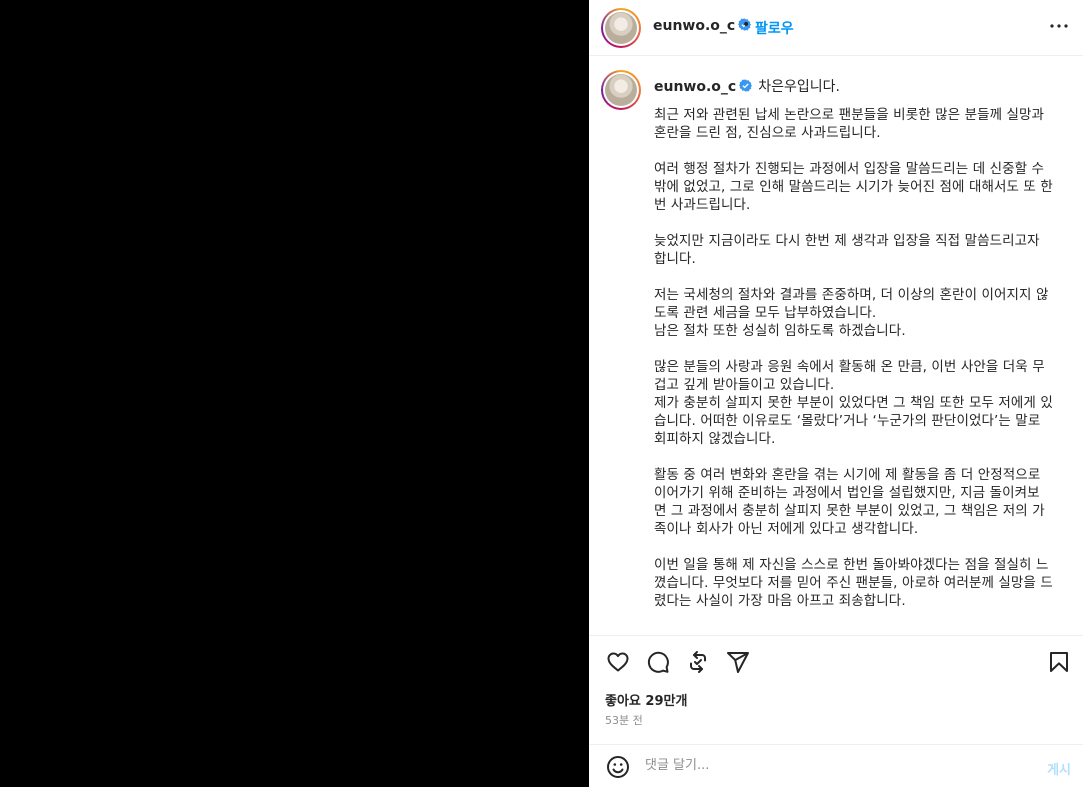 This screenshot has height=787, width=1083. I want to click on bookmark-icon, so click(1059, 662).